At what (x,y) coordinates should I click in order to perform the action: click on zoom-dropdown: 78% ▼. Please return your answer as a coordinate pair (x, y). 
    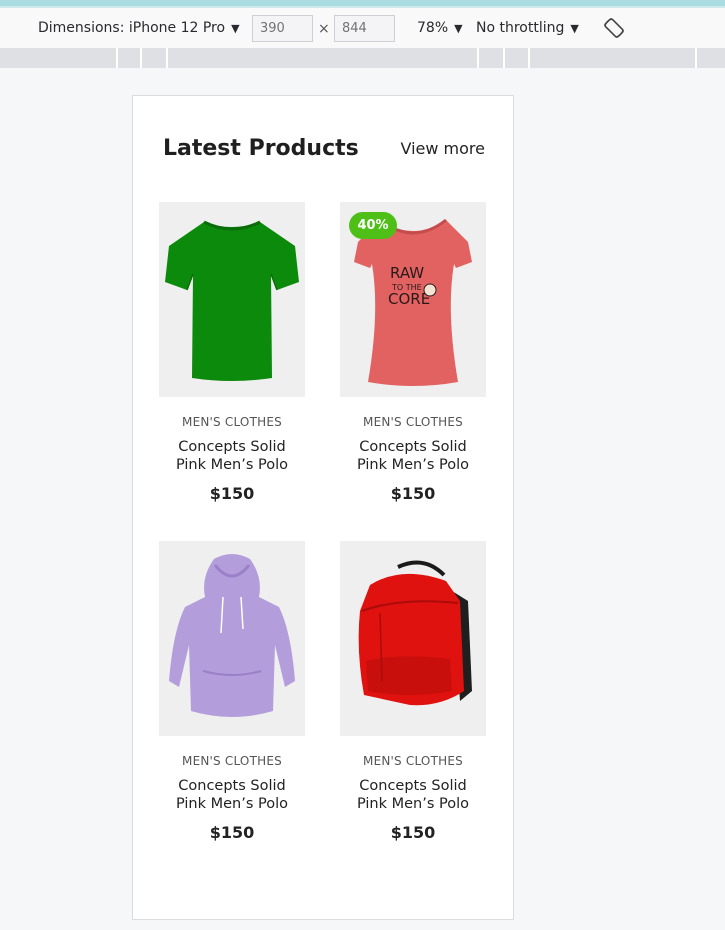
    Looking at the image, I should click on (440, 28).